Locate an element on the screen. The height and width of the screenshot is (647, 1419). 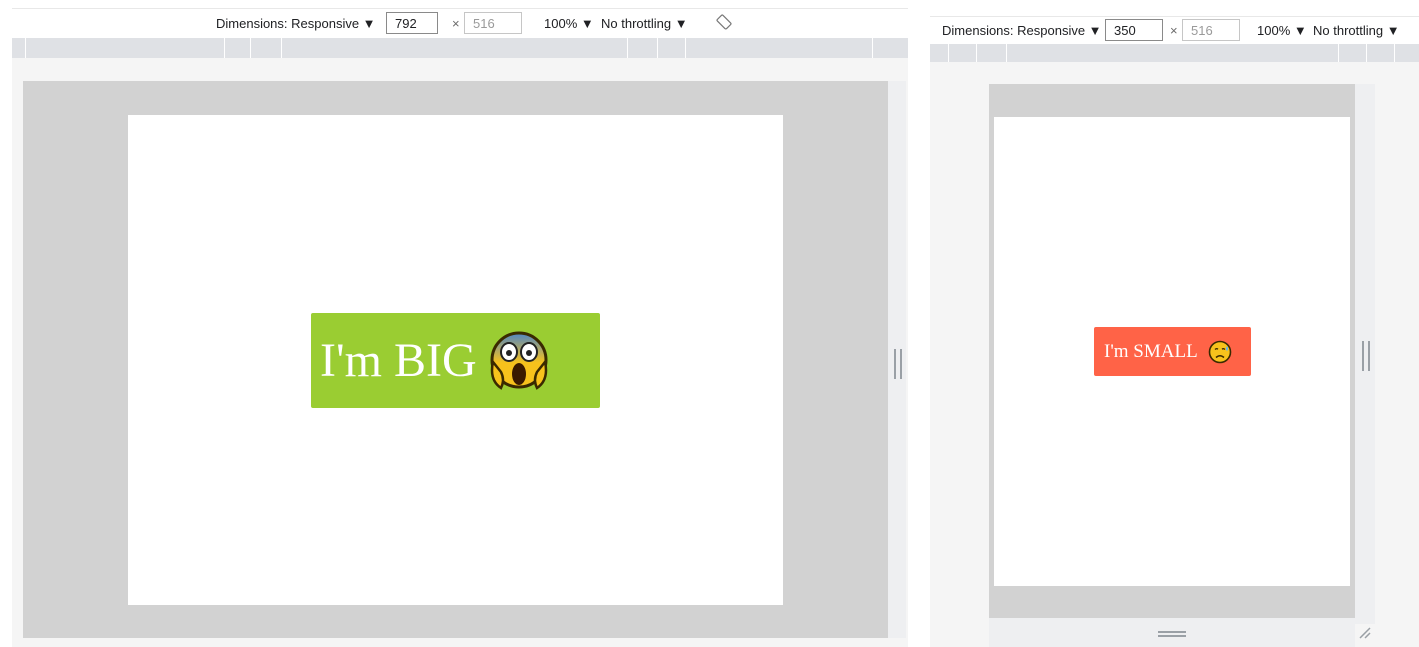
sad-relieved-face-icon is located at coordinates (1220, 352).